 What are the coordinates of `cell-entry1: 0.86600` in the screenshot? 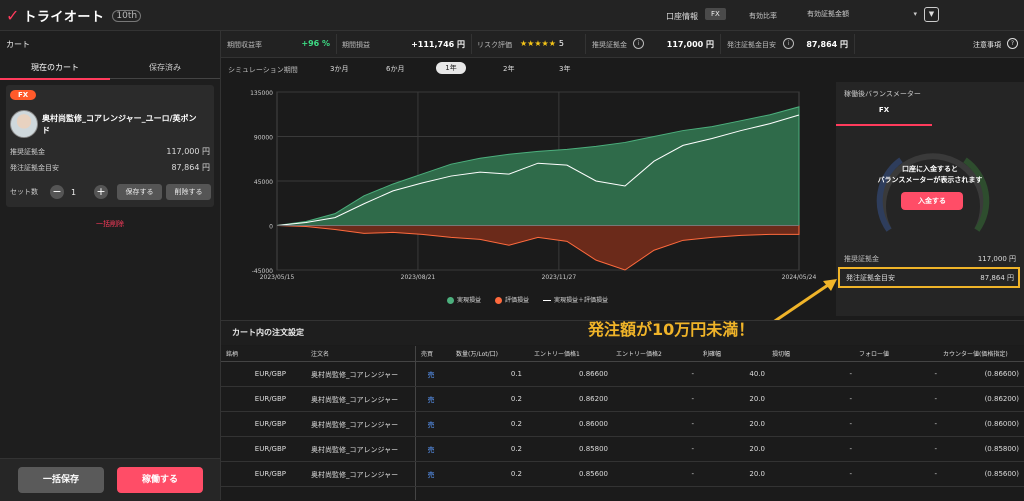 It's located at (593, 374).